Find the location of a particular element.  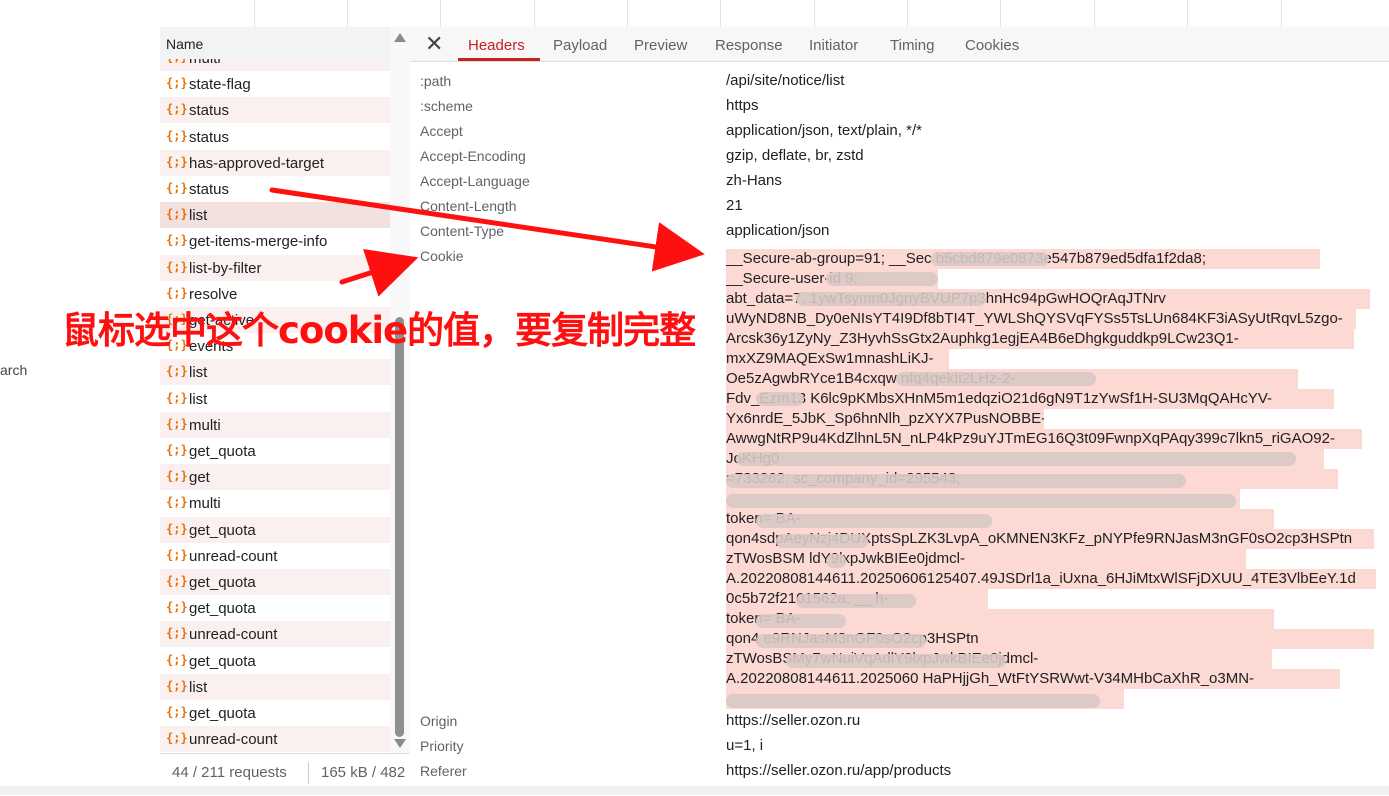

scroll-up-arrow-icon is located at coordinates (400, 37).